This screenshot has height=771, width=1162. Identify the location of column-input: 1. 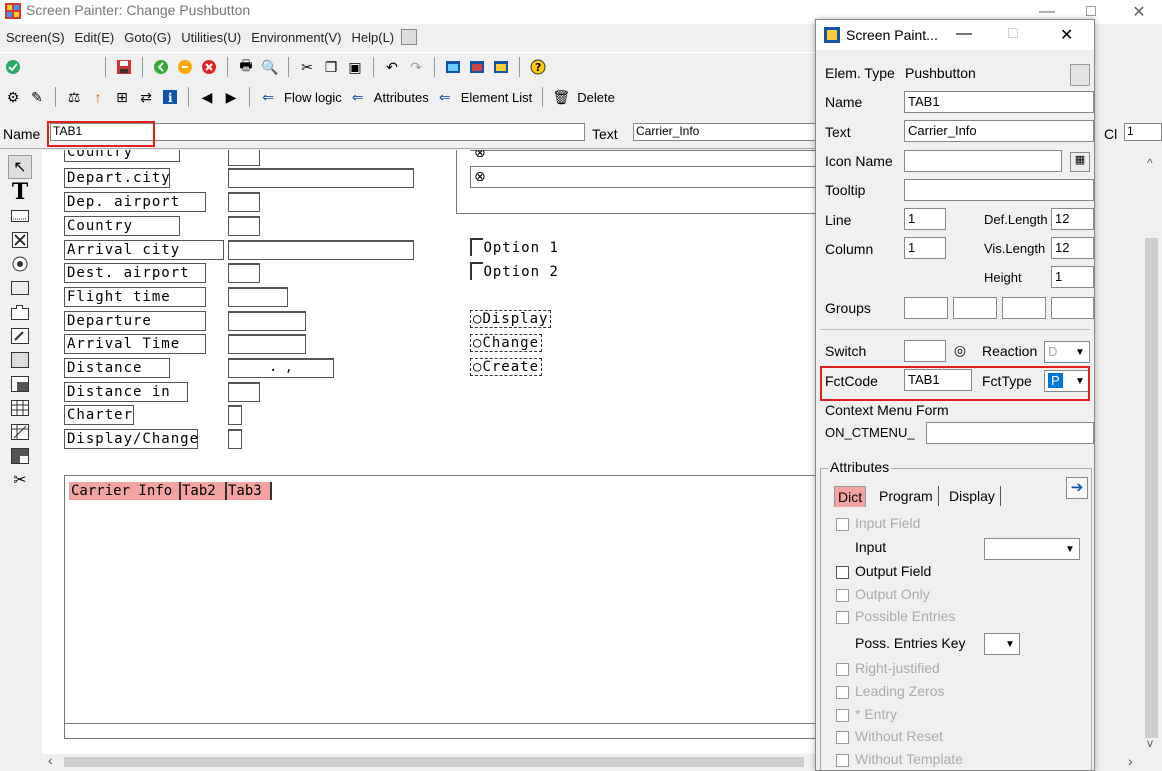
(925, 248).